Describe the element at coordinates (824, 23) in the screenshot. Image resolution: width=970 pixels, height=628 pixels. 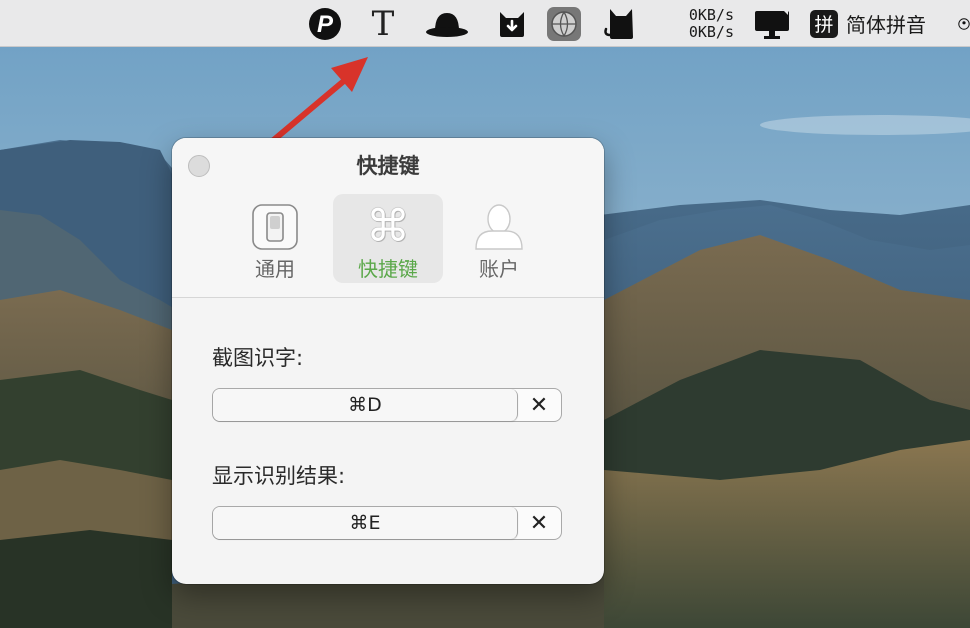
I see `ime-badge-icon: 拼` at that location.